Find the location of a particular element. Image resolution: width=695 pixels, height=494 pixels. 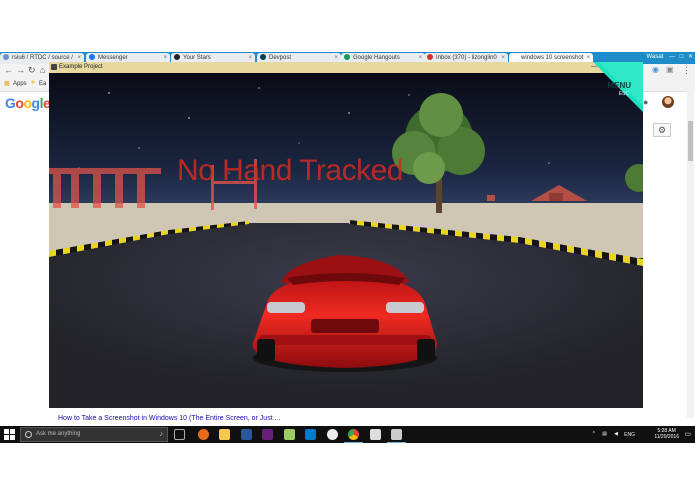

menu-label: MENU is located at coordinates (619, 85).